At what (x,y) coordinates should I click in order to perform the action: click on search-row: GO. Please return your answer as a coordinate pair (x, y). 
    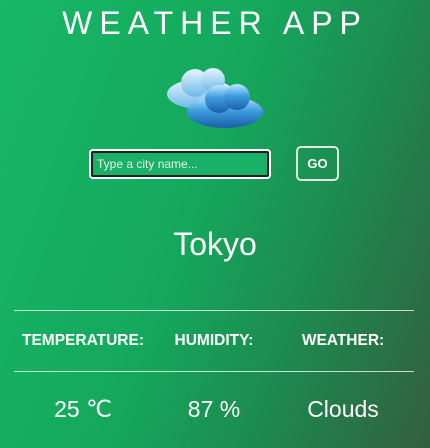
    Looking at the image, I should click on (215, 164).